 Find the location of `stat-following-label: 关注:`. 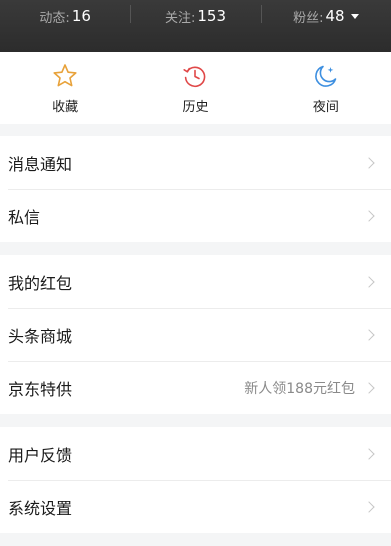

stat-following-label: 关注: is located at coordinates (180, 18).